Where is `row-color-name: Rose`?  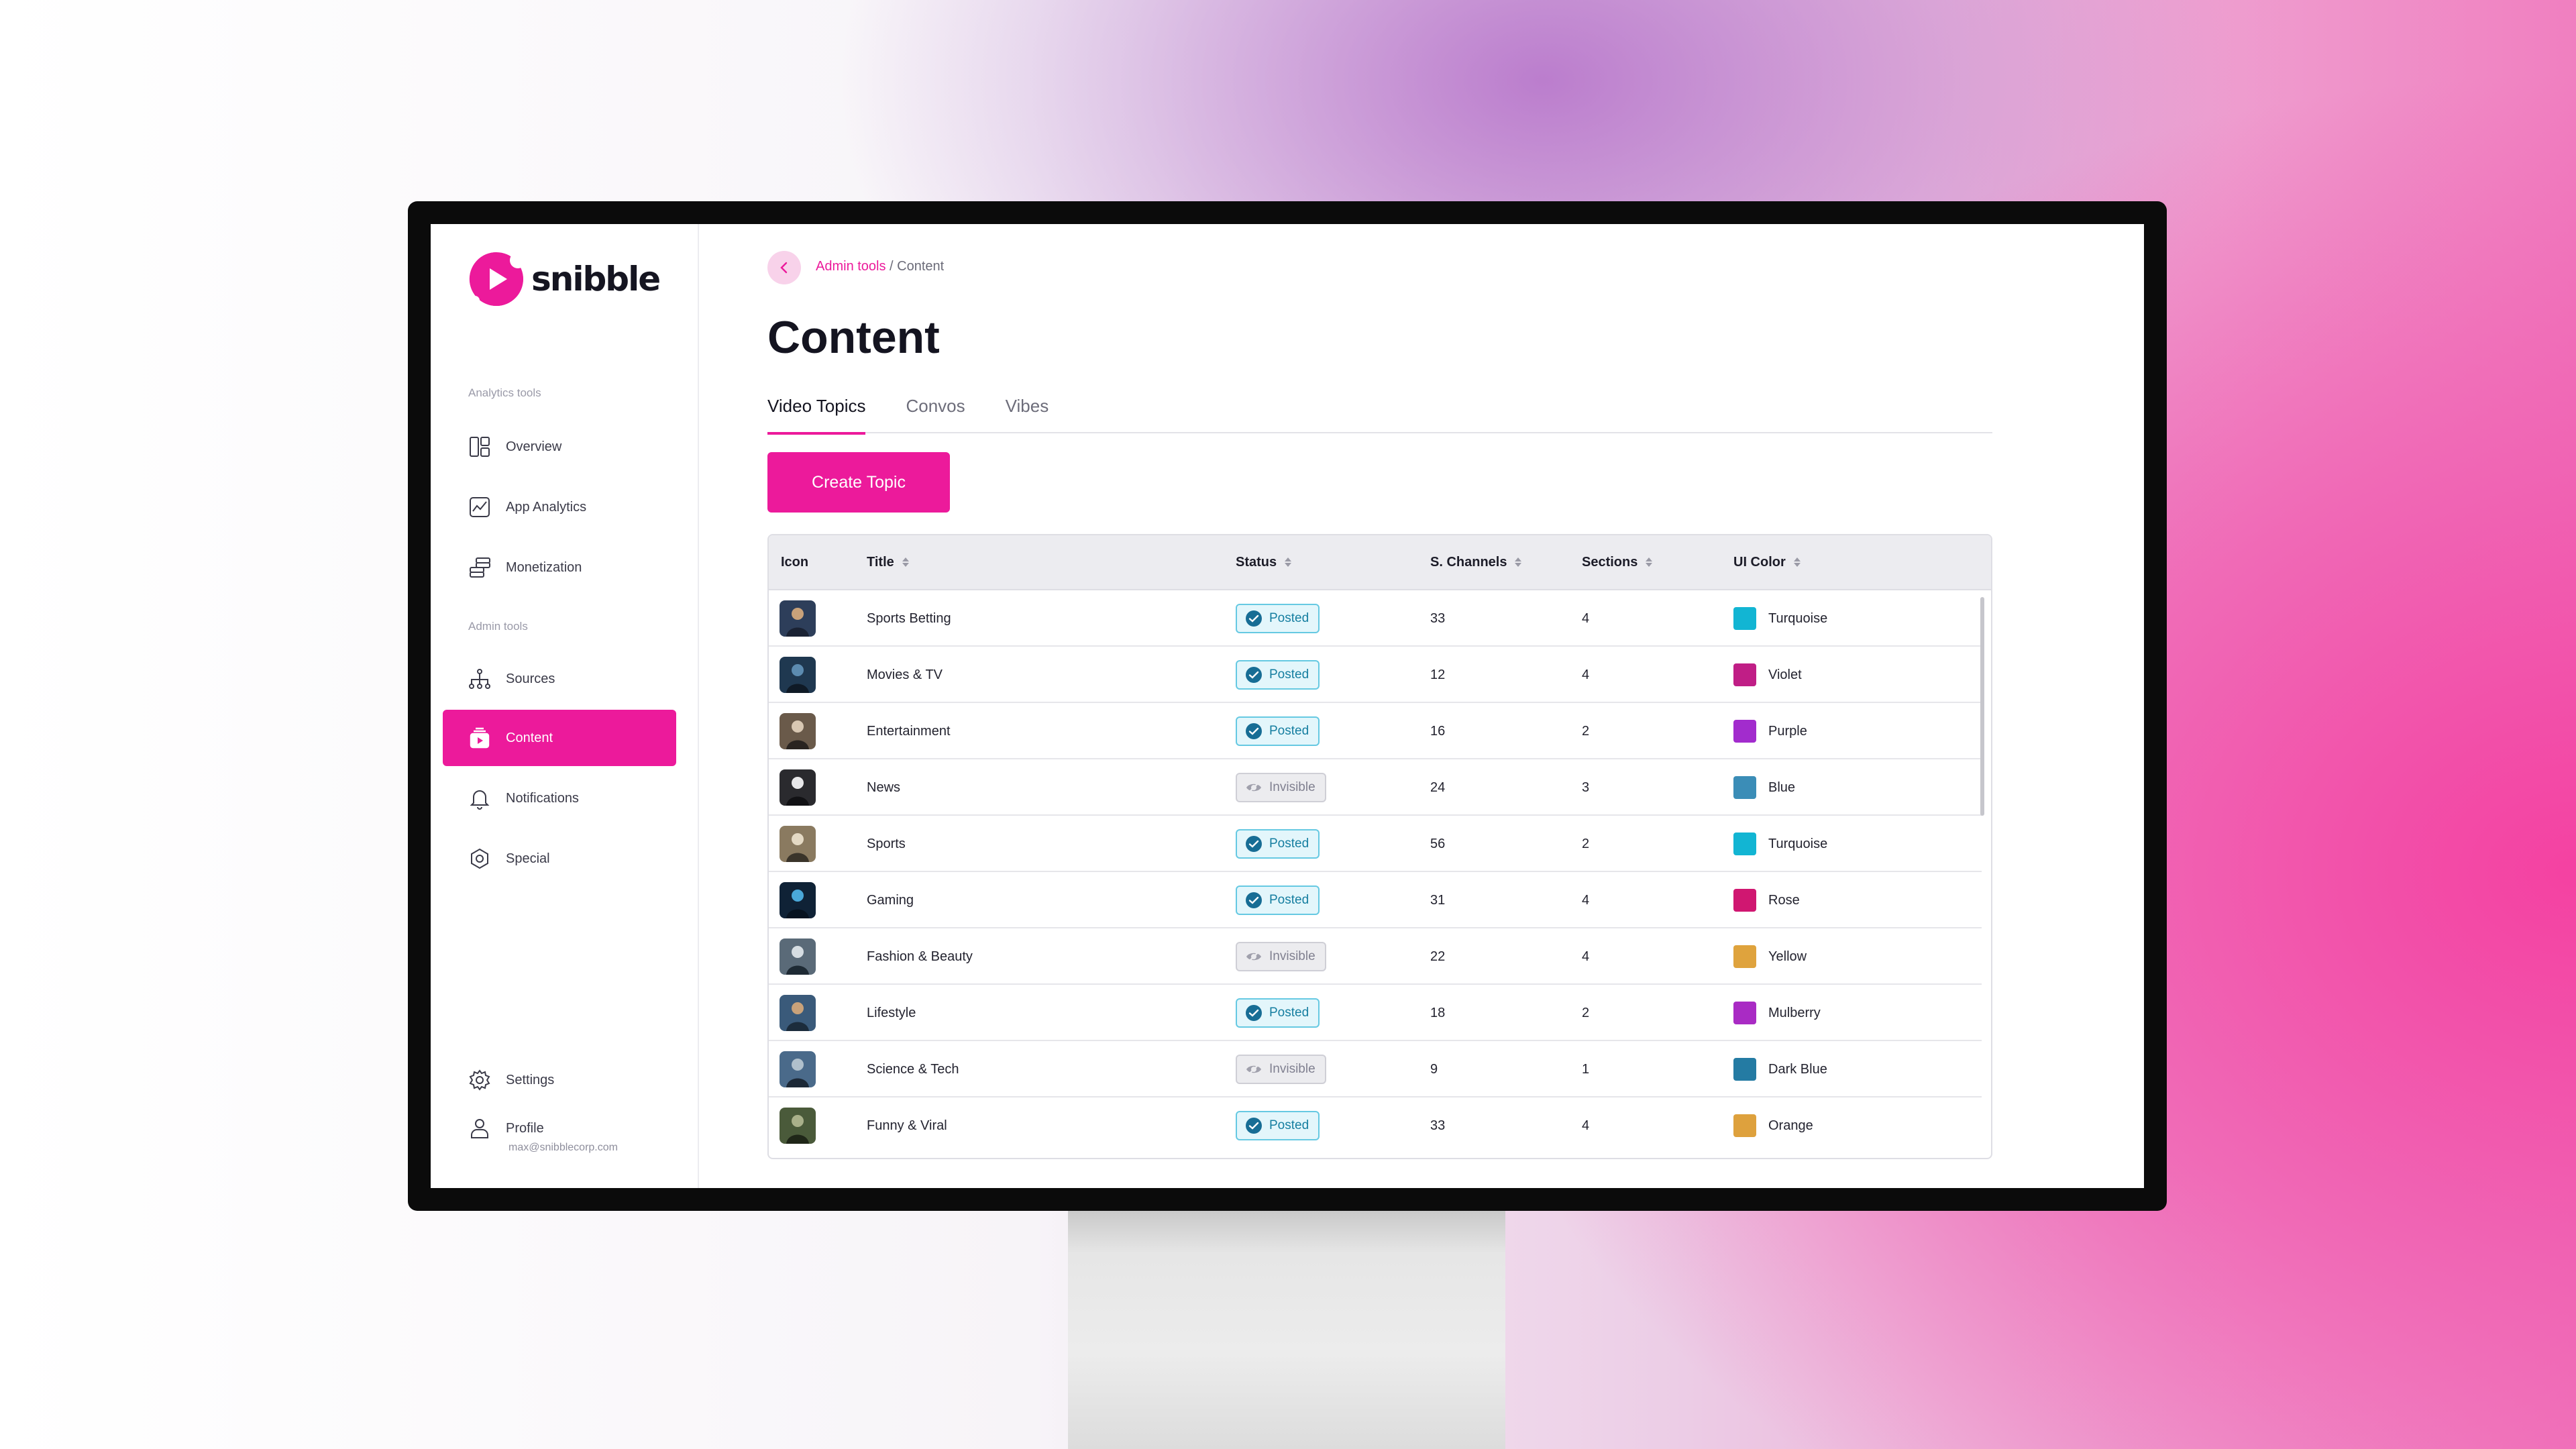
row-color-name: Rose is located at coordinates (1784, 900).